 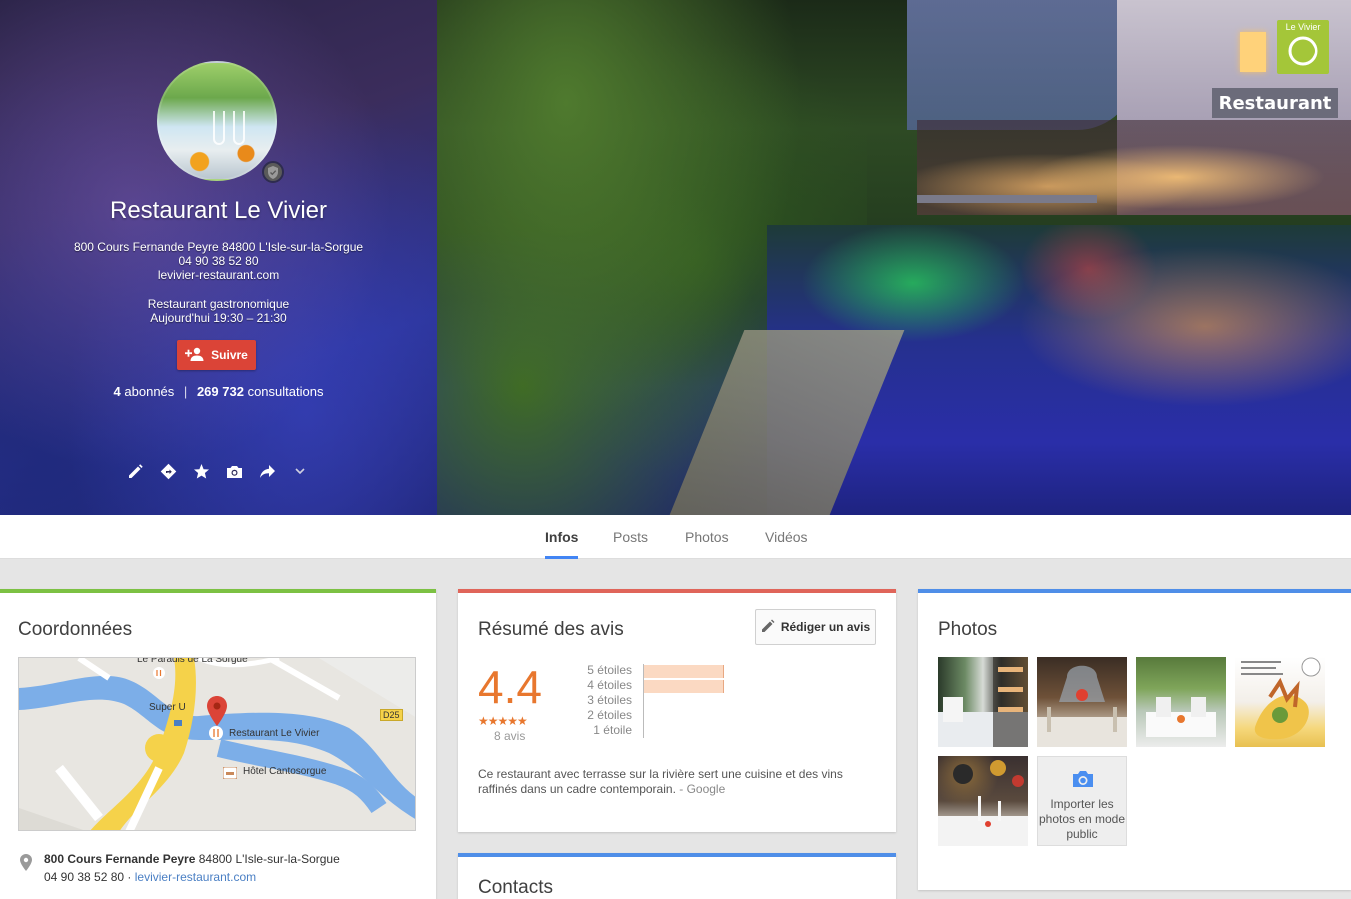 What do you see at coordinates (509, 736) in the screenshot?
I see `review-count: 8 avis` at bounding box center [509, 736].